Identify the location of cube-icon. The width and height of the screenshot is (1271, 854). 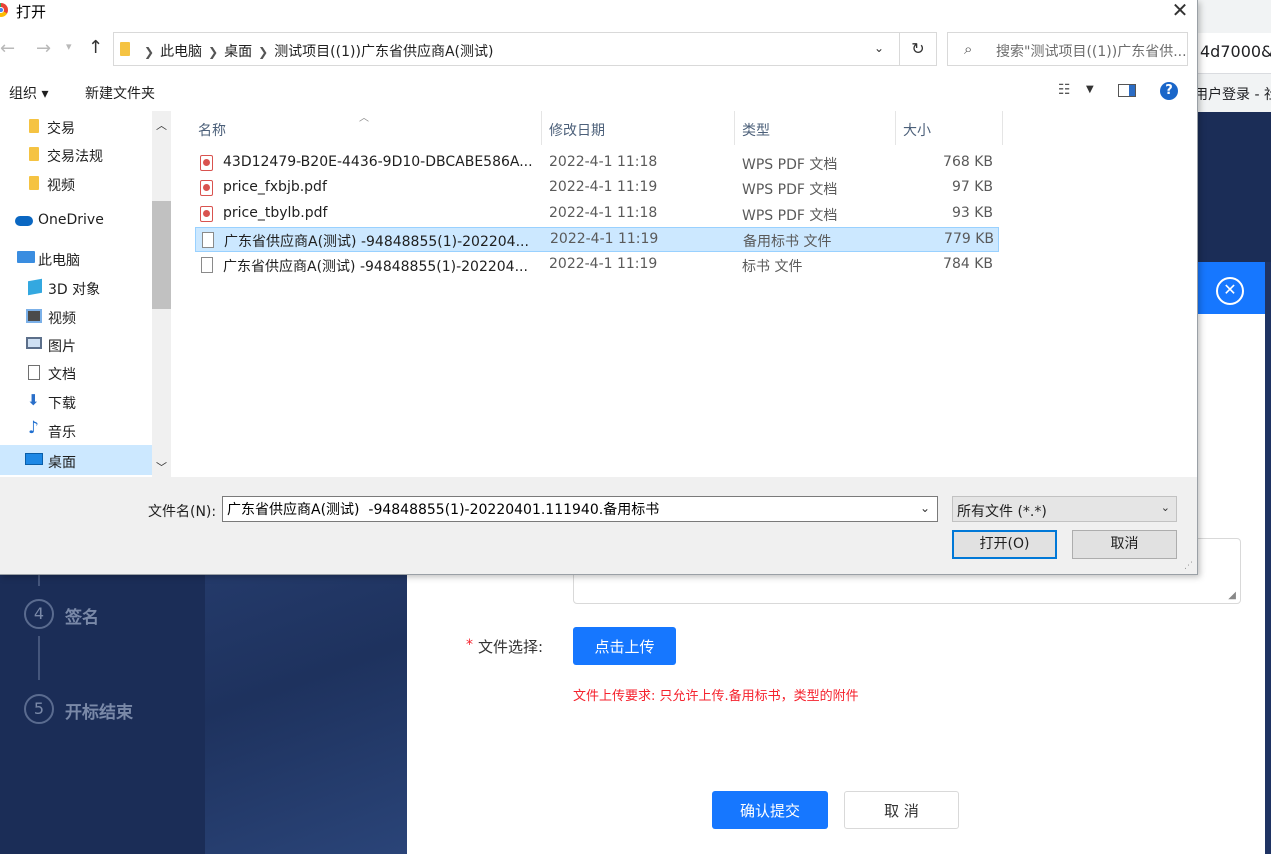
(35, 287).